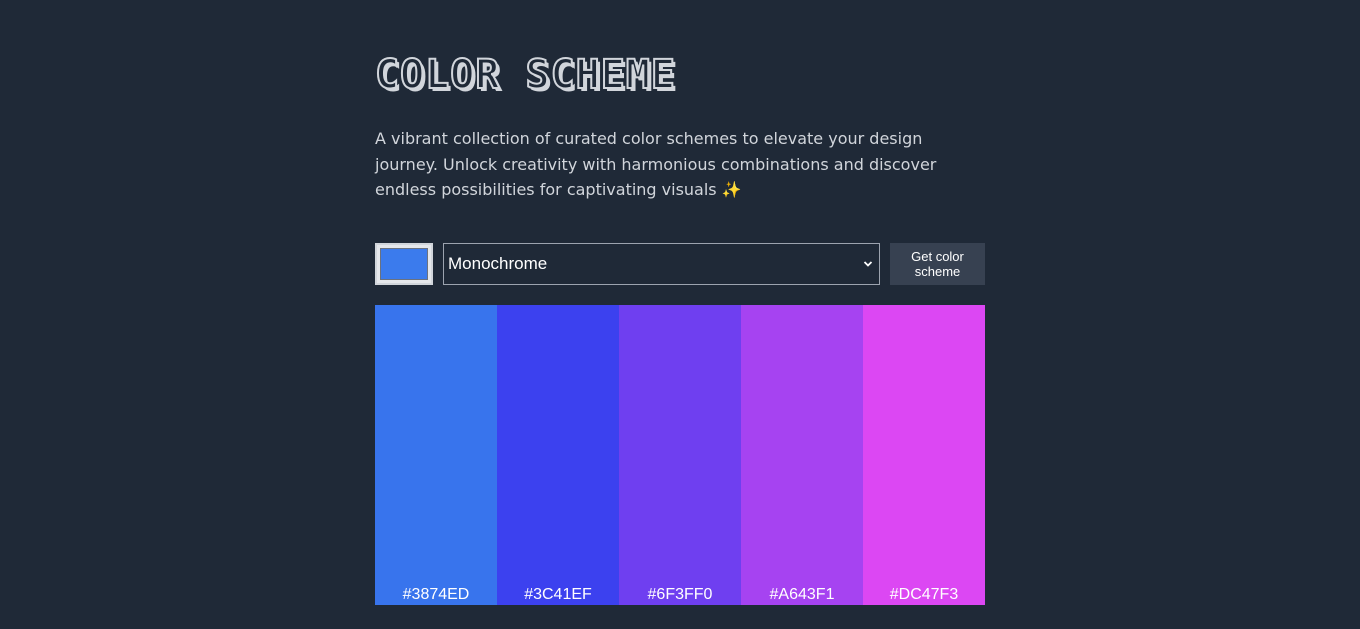 Image resolution: width=1360 pixels, height=629 pixels. Describe the element at coordinates (525, 75) in the screenshot. I see `page-title: COLOR SCHEME` at that location.